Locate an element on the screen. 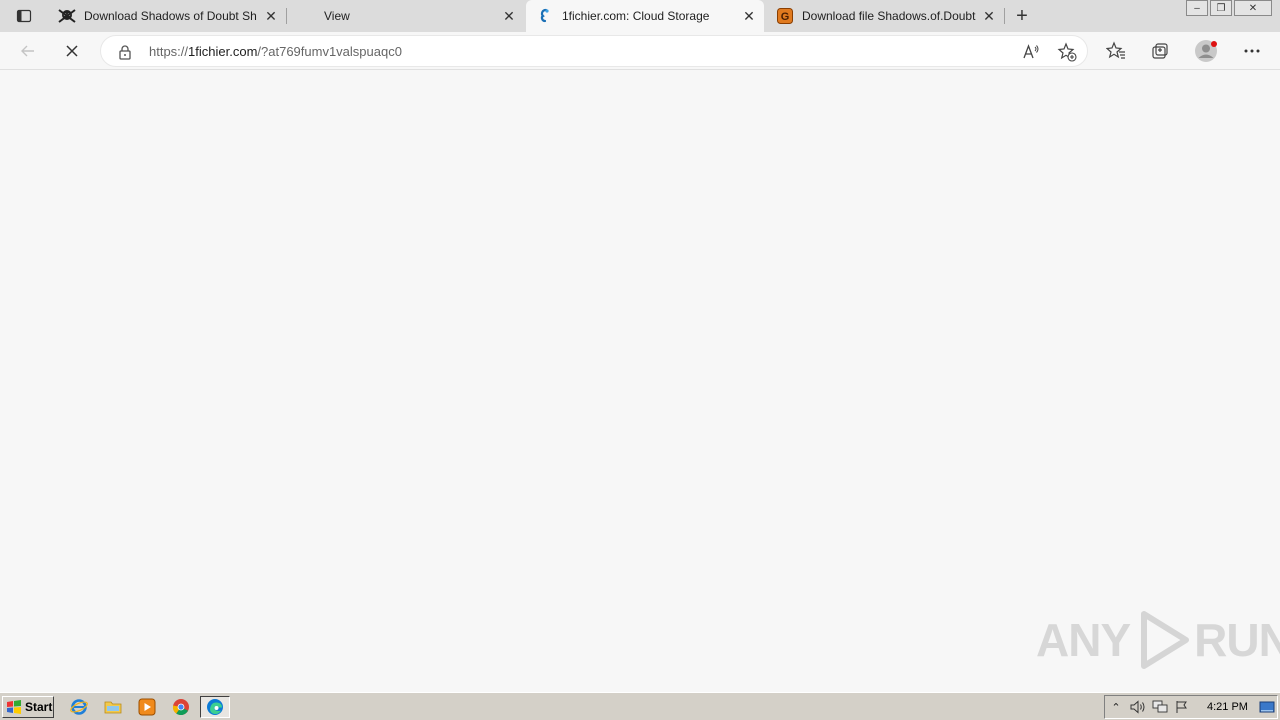 Image resolution: width=1280 pixels, height=720 pixels. anyrun-watermark: ANY RUN is located at coordinates (1158, 640).